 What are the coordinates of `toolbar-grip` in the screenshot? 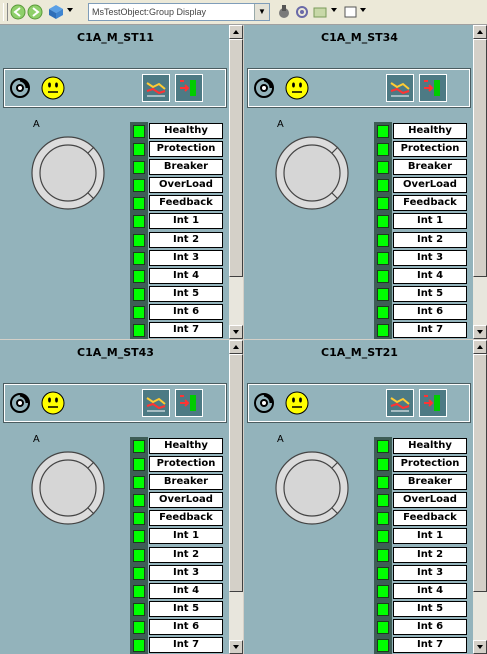 It's located at (5, 12).